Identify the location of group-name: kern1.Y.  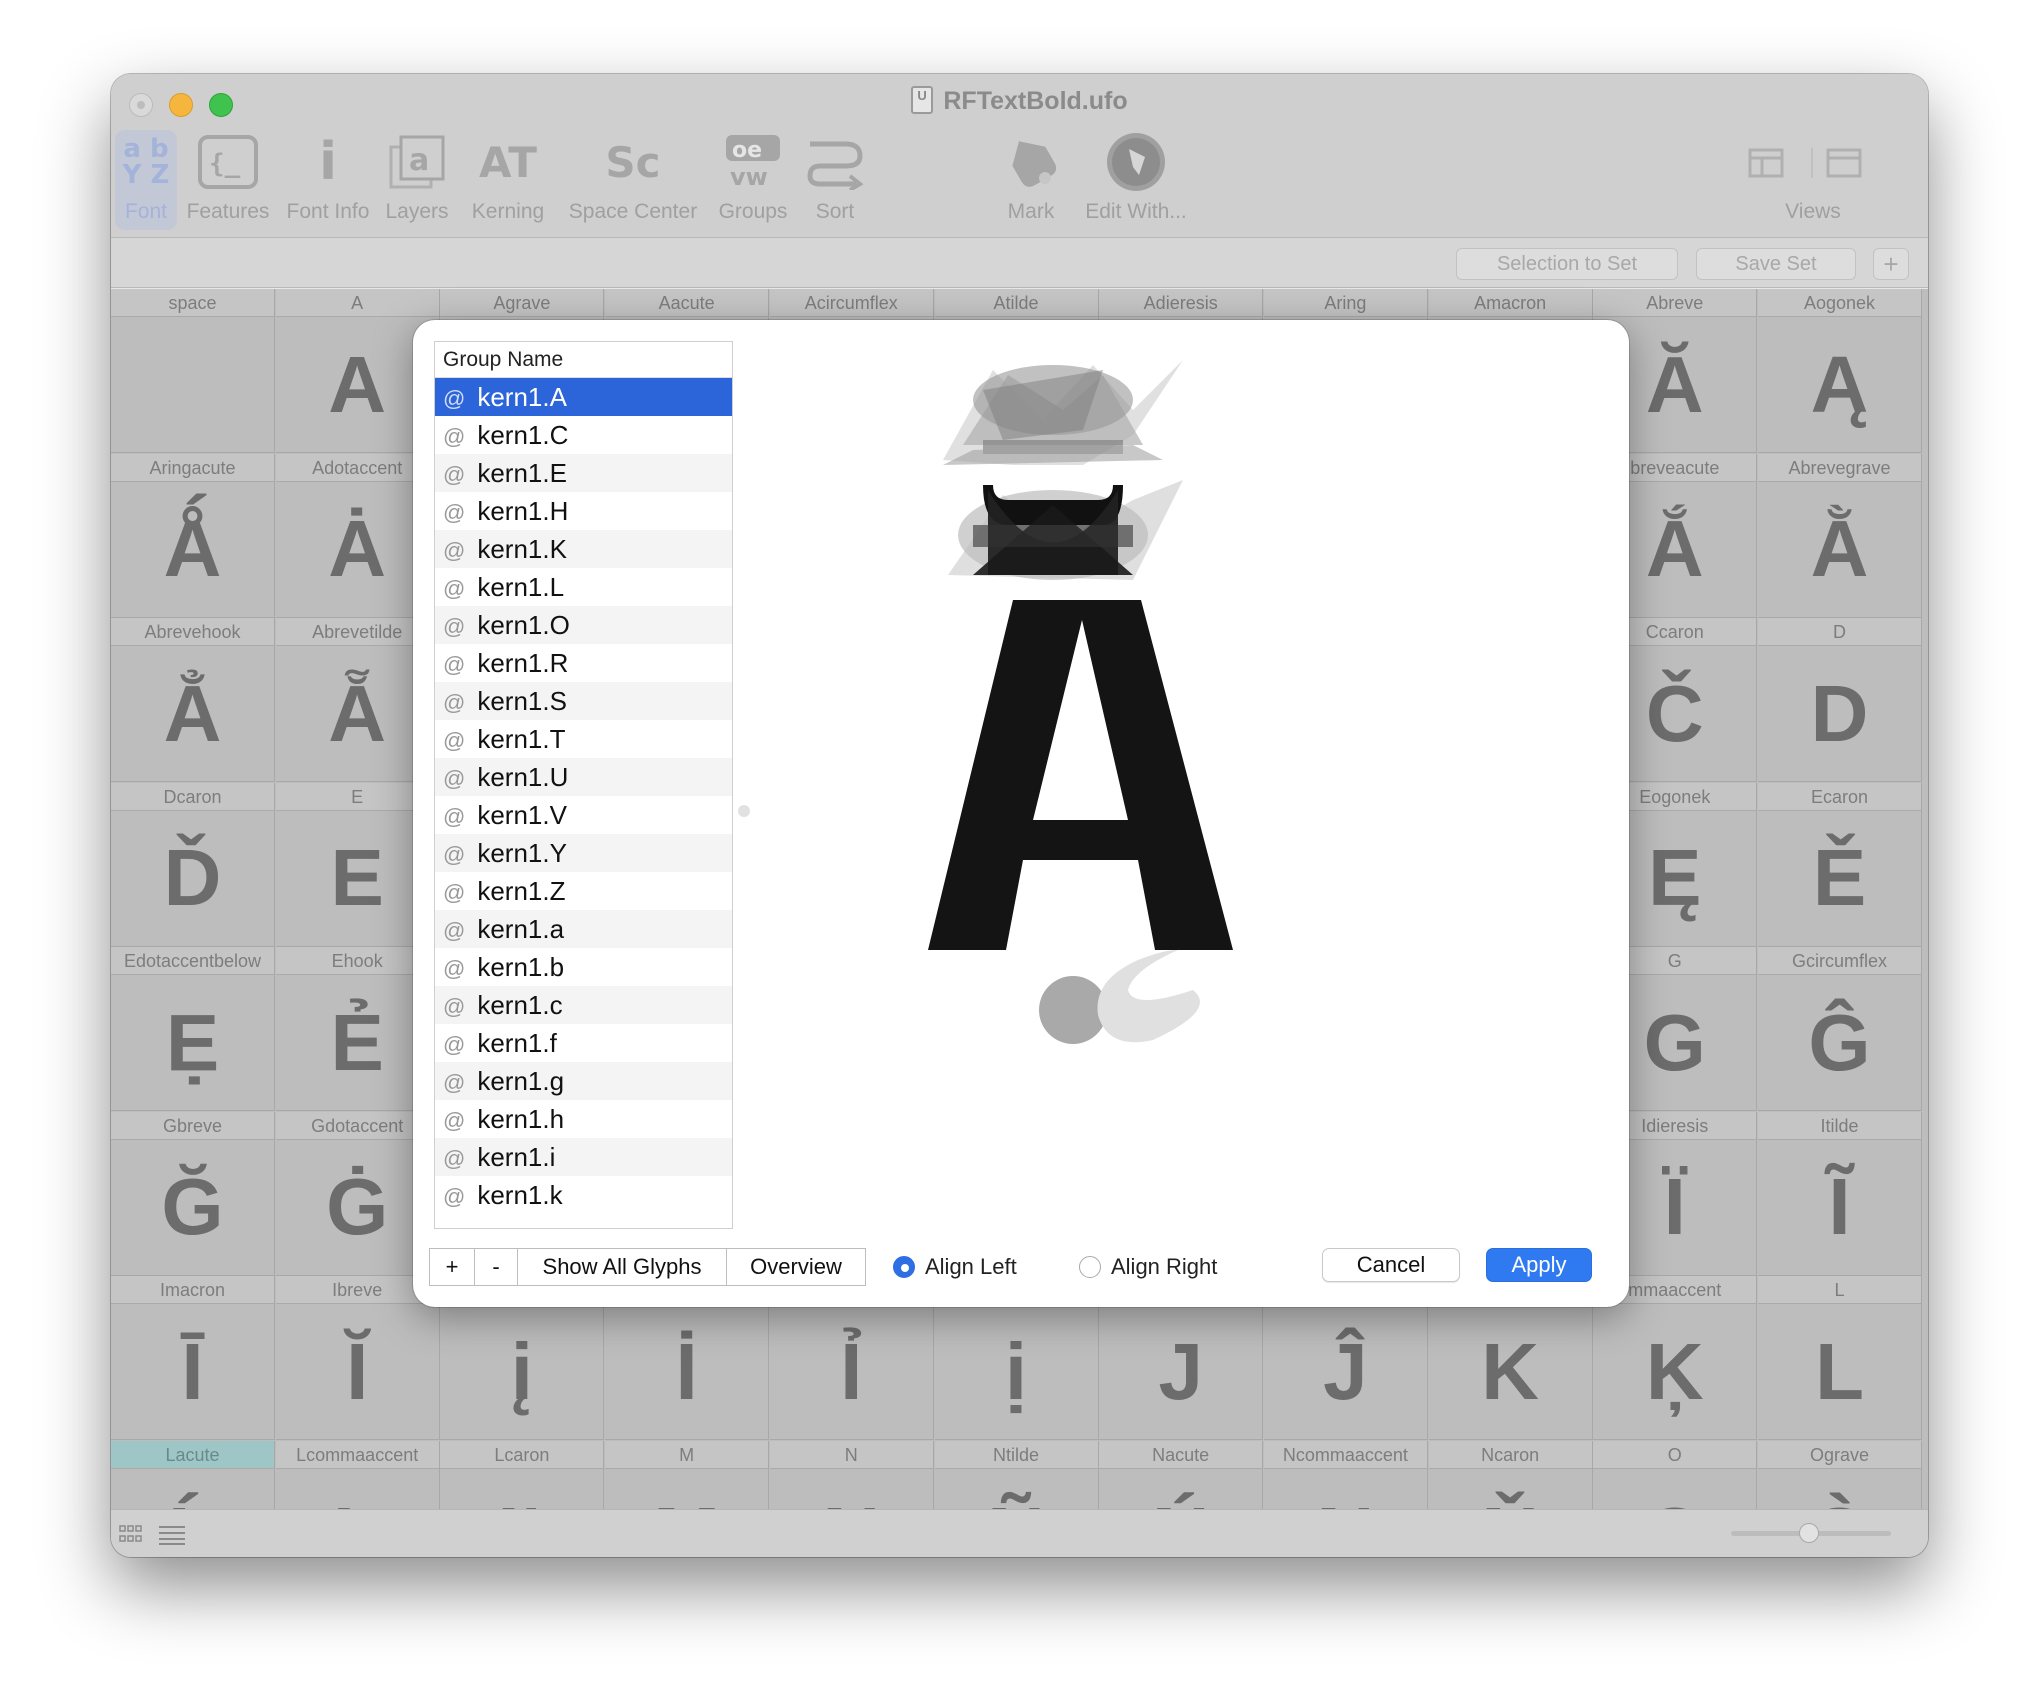
(522, 853).